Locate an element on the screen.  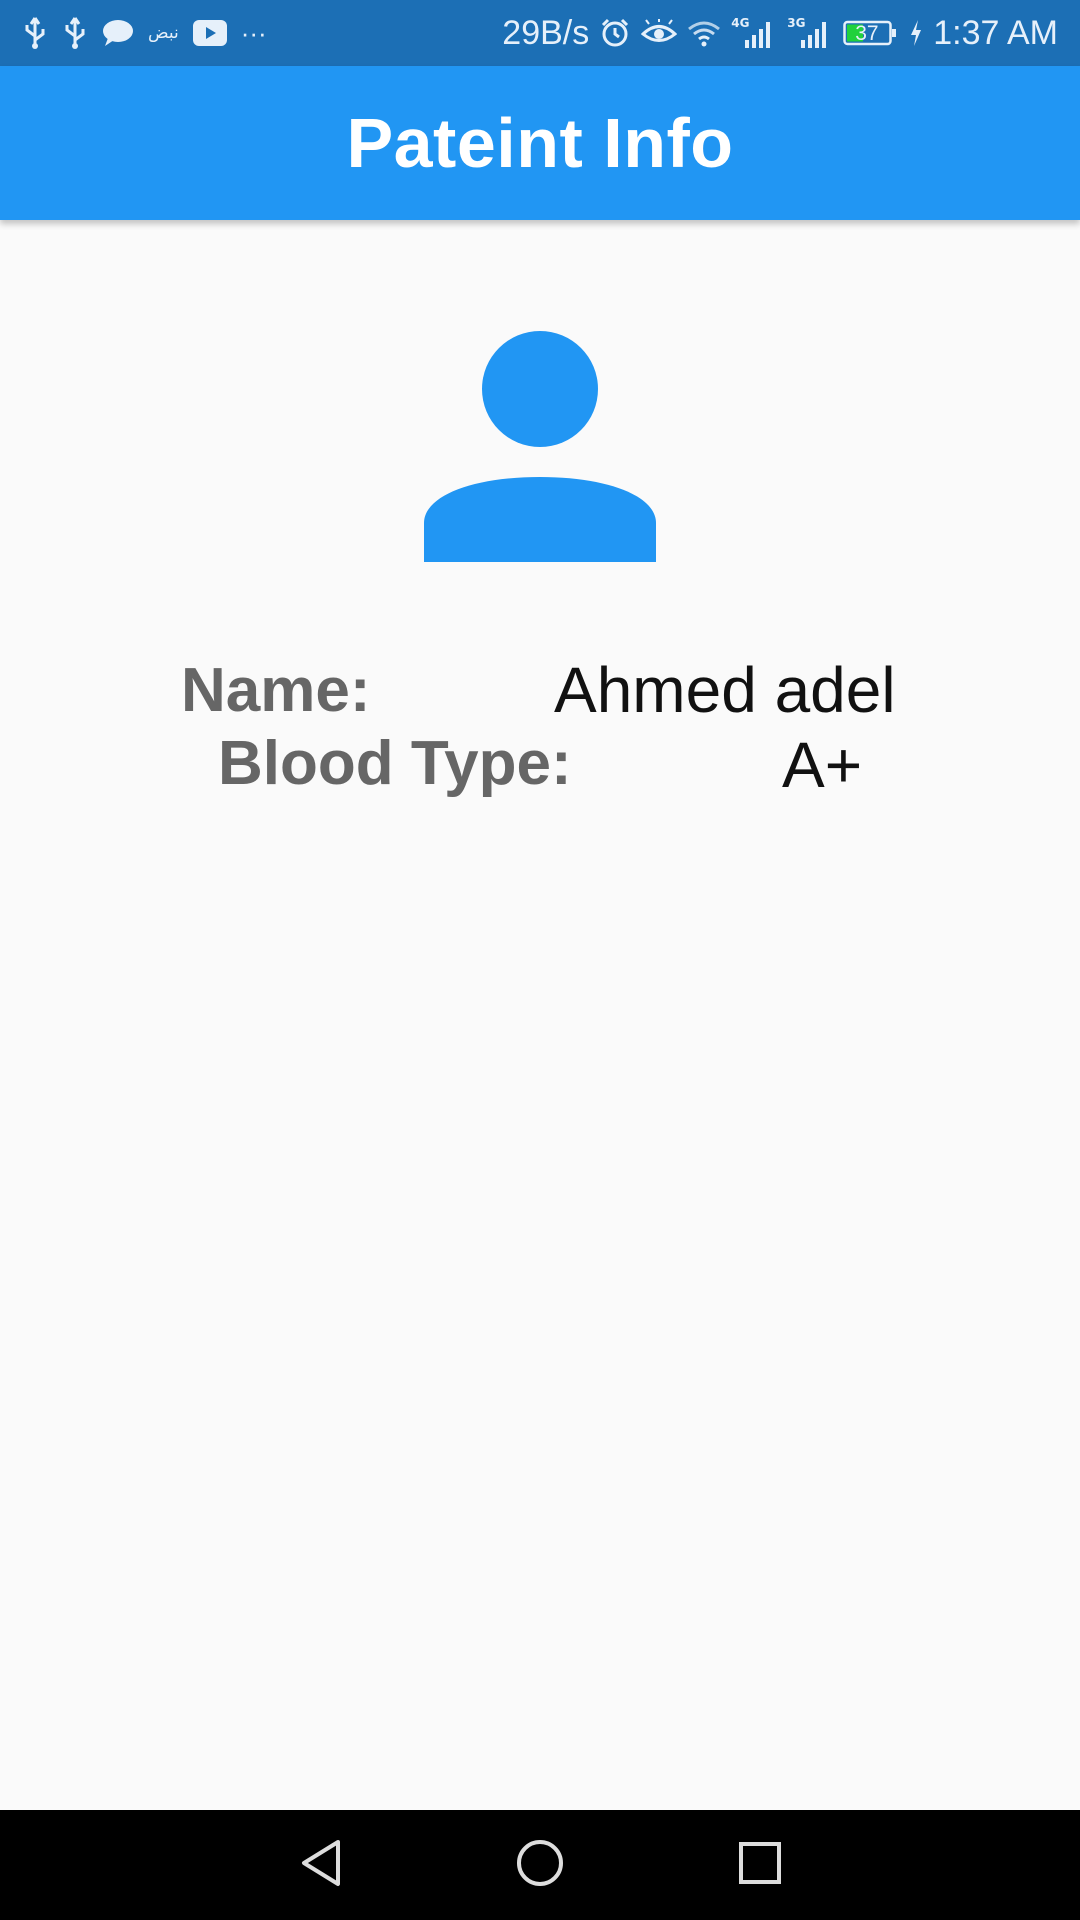
youtube-icon is located at coordinates (209, 33).